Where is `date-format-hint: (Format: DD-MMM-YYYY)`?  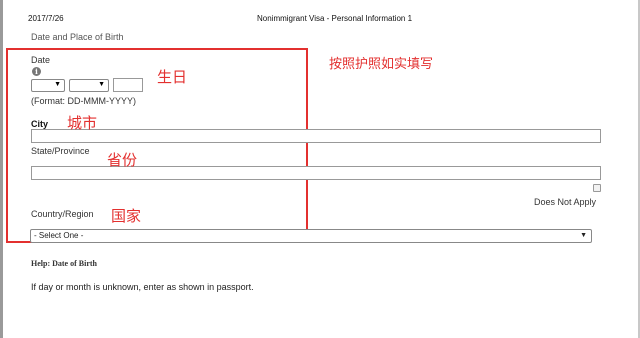 date-format-hint: (Format: DD-MMM-YYYY) is located at coordinates (83, 101).